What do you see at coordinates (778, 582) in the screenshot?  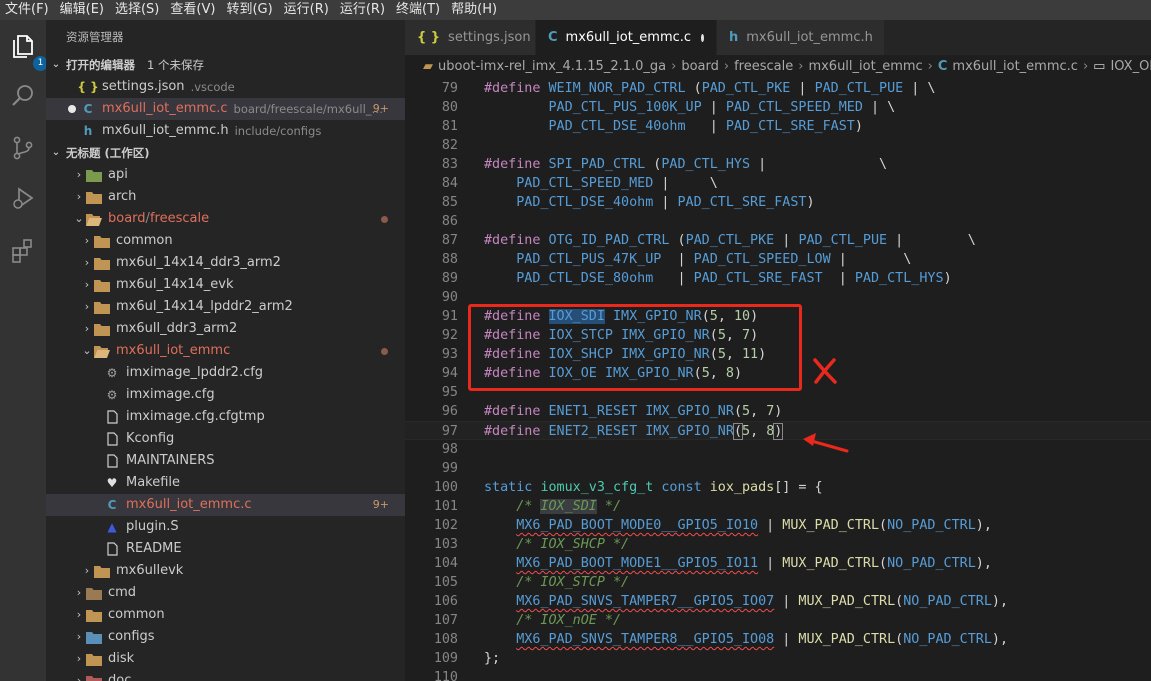 I see `code-line: 105 /* IOX_STCP */` at bounding box center [778, 582].